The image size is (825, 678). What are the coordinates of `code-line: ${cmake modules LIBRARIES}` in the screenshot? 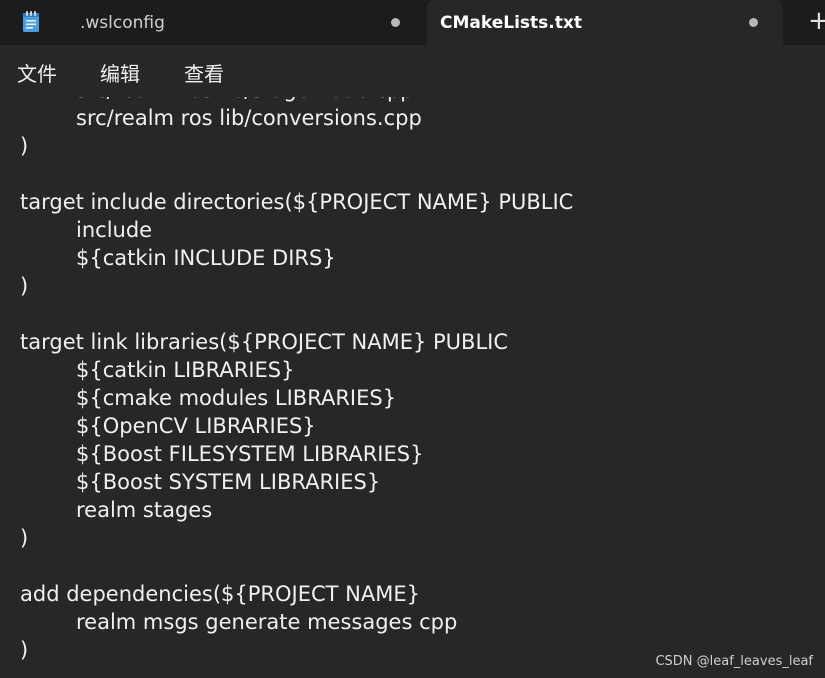 It's located at (236, 398).